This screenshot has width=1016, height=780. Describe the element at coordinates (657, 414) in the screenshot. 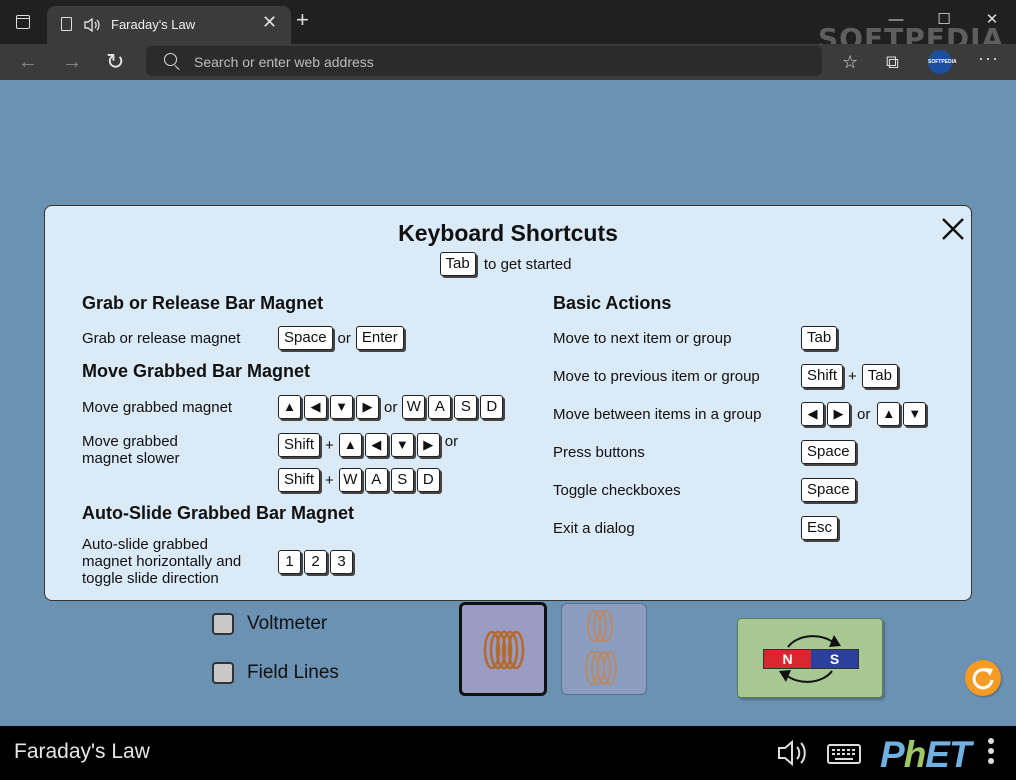

I see `between-items-label: Move between items in a group` at that location.